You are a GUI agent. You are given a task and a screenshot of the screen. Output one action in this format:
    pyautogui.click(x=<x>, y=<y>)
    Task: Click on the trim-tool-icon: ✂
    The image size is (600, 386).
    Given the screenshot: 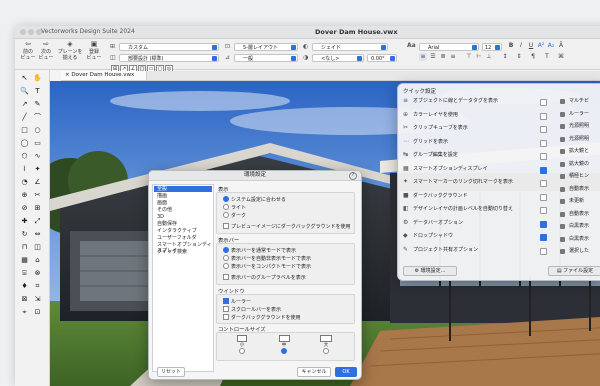 What is the action you would take?
    pyautogui.click(x=37, y=195)
    